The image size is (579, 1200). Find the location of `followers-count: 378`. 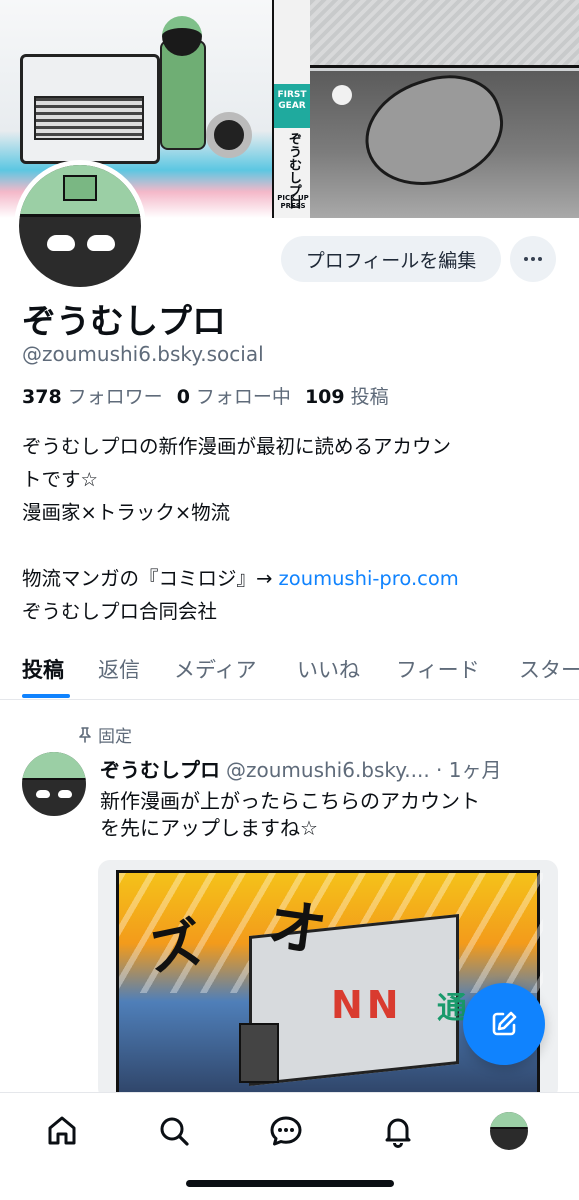

followers-count: 378 is located at coordinates (42, 397).